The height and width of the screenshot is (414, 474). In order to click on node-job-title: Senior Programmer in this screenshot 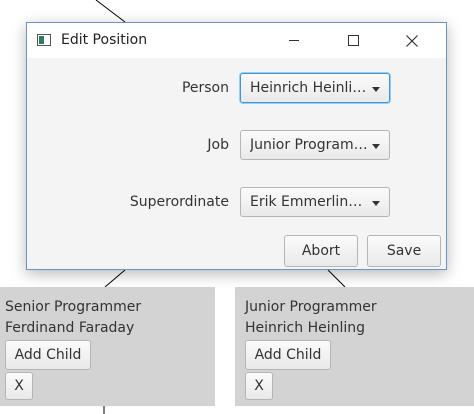, I will do `click(73, 307)`.